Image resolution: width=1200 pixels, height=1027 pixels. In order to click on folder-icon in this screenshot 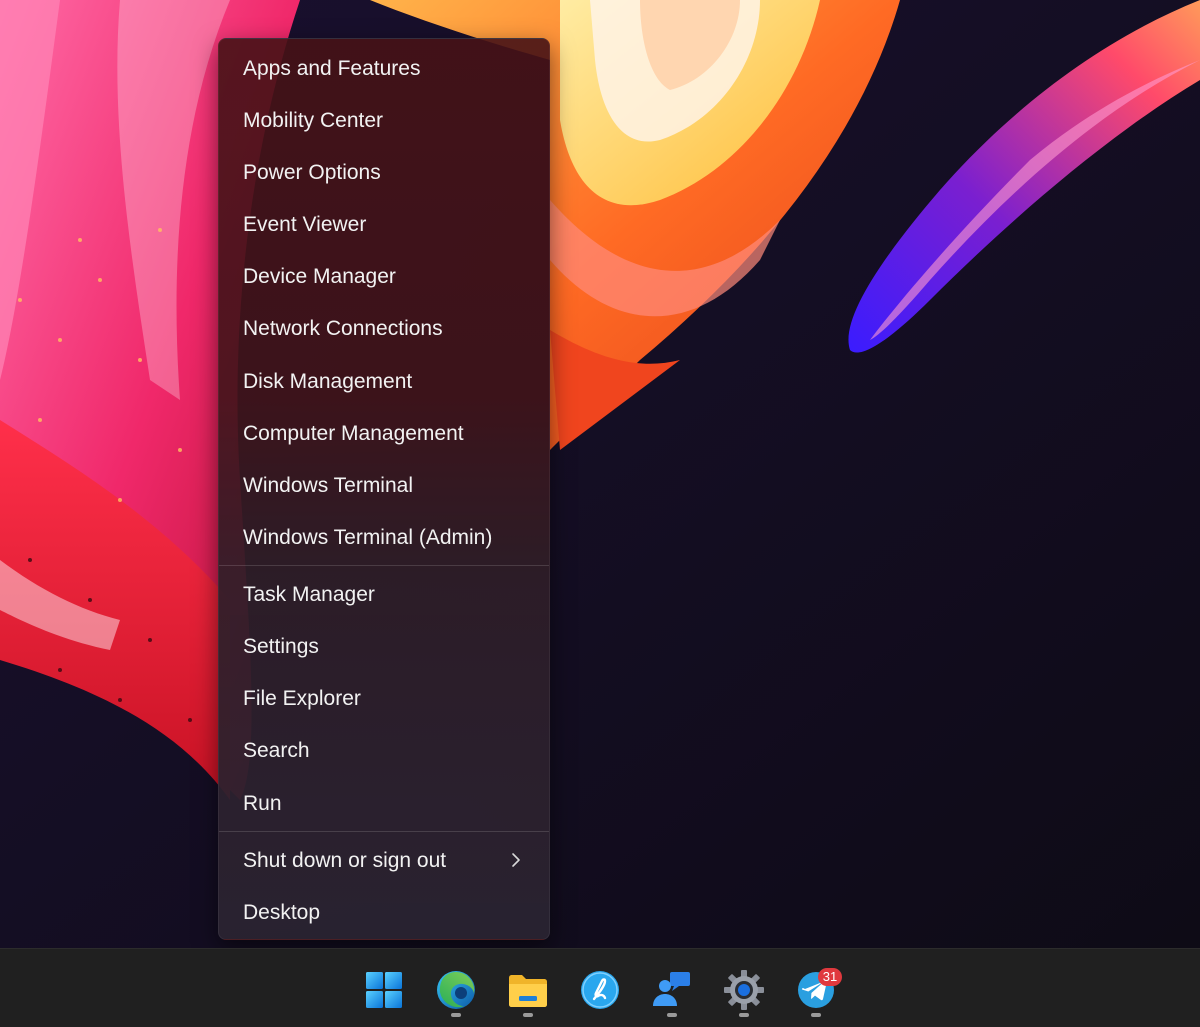, I will do `click(528, 991)`.